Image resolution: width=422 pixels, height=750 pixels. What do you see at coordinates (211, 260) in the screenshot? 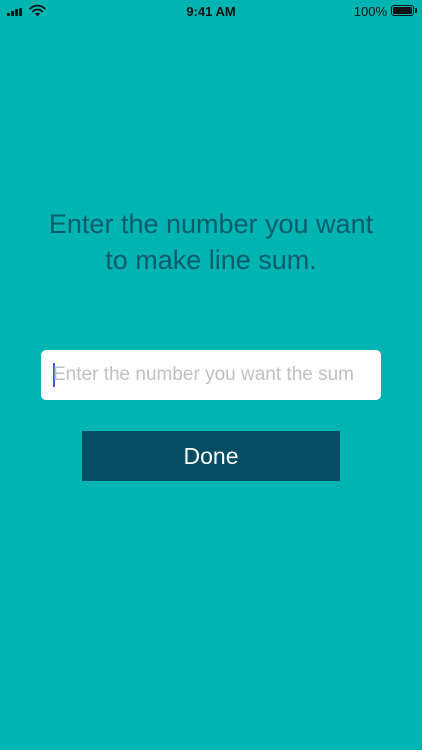
I see `prompt-line-2: to make line sum.` at bounding box center [211, 260].